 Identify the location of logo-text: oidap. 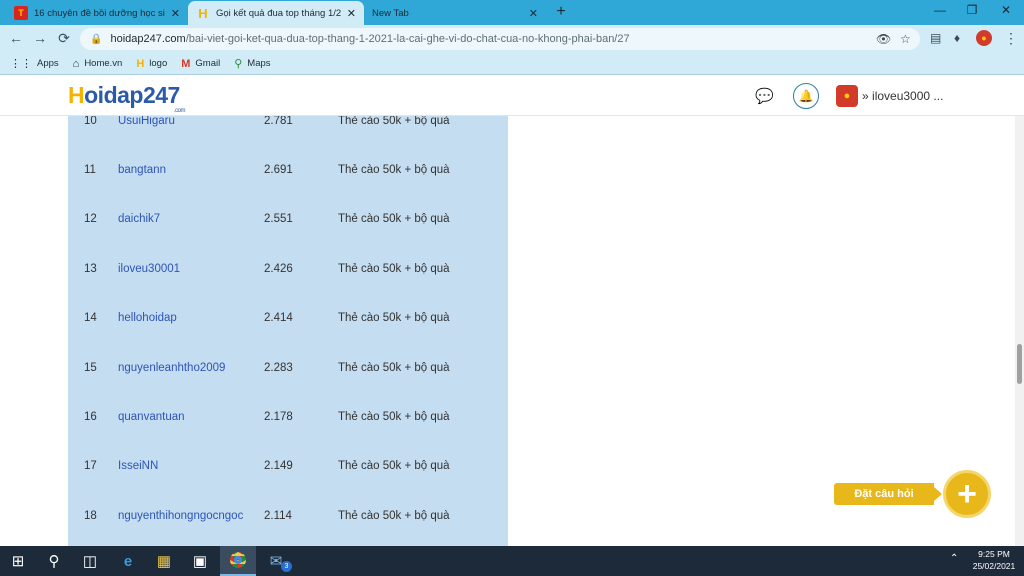
(113, 95).